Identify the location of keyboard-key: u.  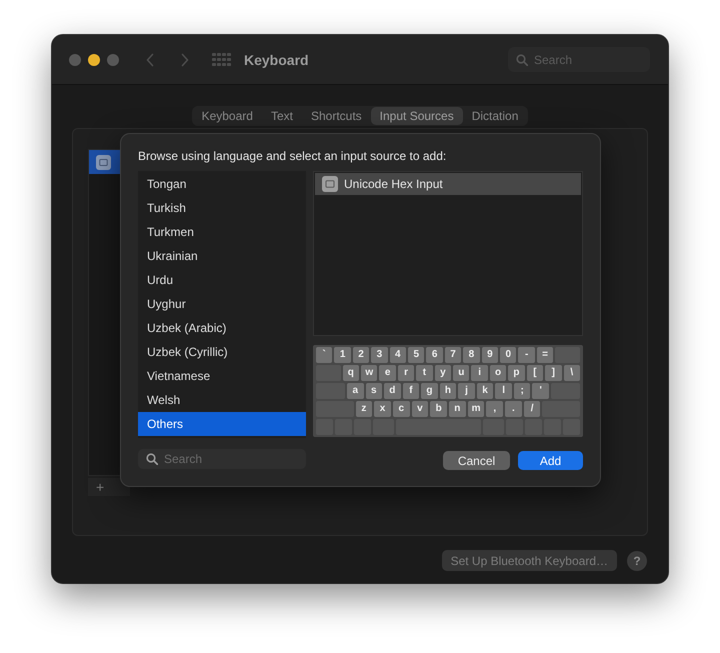
(461, 373).